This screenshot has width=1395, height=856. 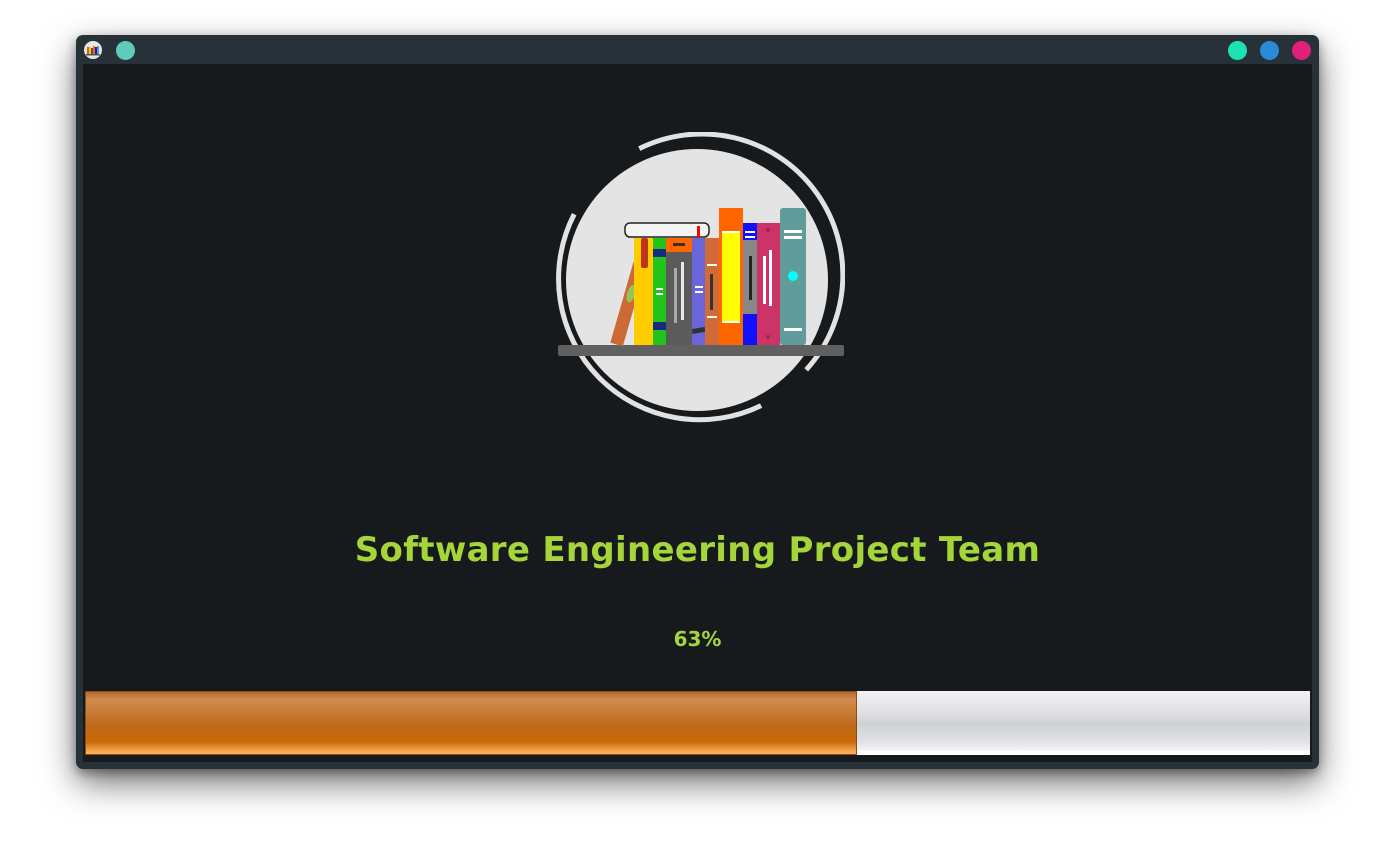 What do you see at coordinates (697, 281) in the screenshot?
I see `bookshelf-logo-icon` at bounding box center [697, 281].